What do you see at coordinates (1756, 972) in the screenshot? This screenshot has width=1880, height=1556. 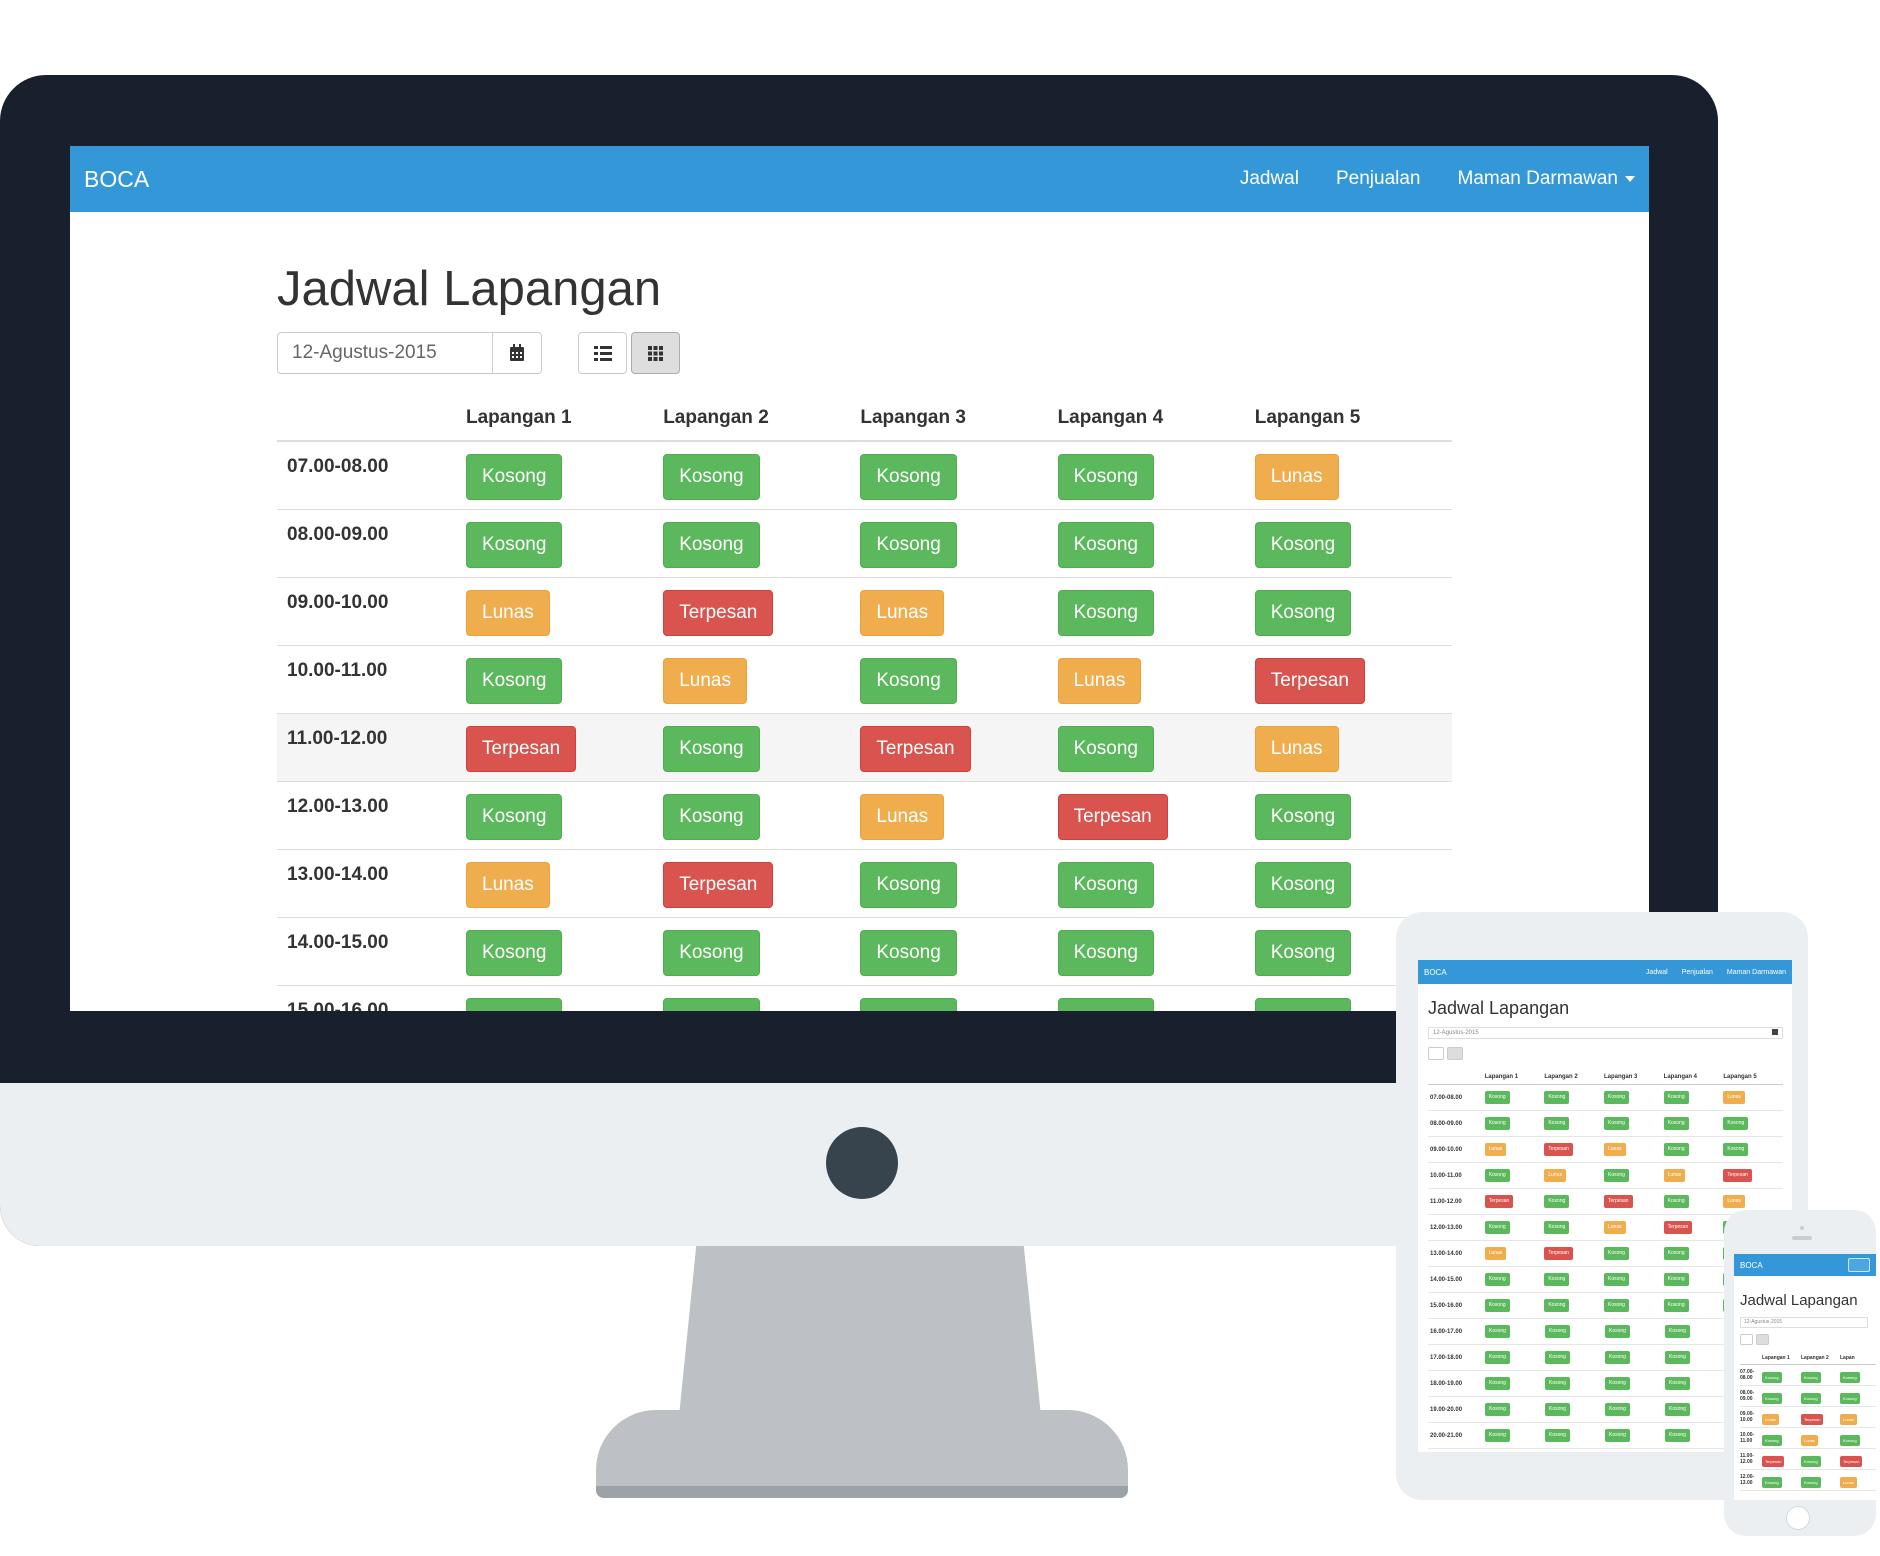 I see `tablet-user-menu: Maman Darmawan` at bounding box center [1756, 972].